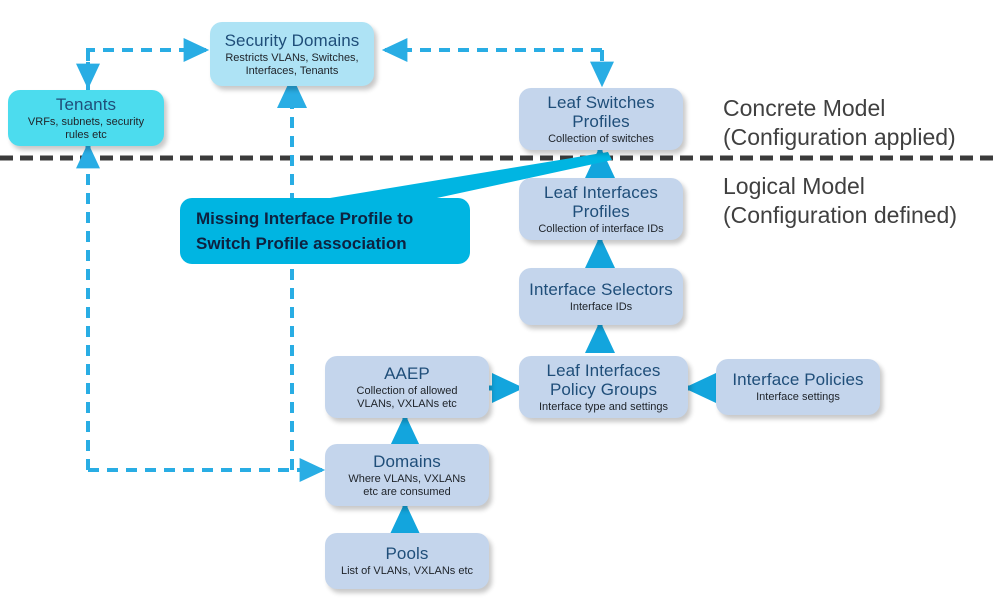 Image resolution: width=999 pixels, height=600 pixels. I want to click on node-pools: Pools List of VLANs, VXLANs etc, so click(407, 561).